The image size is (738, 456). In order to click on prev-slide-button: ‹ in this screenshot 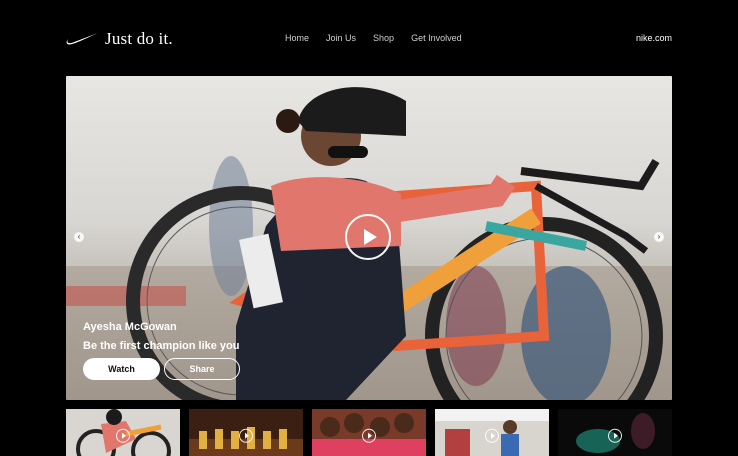, I will do `click(79, 237)`.